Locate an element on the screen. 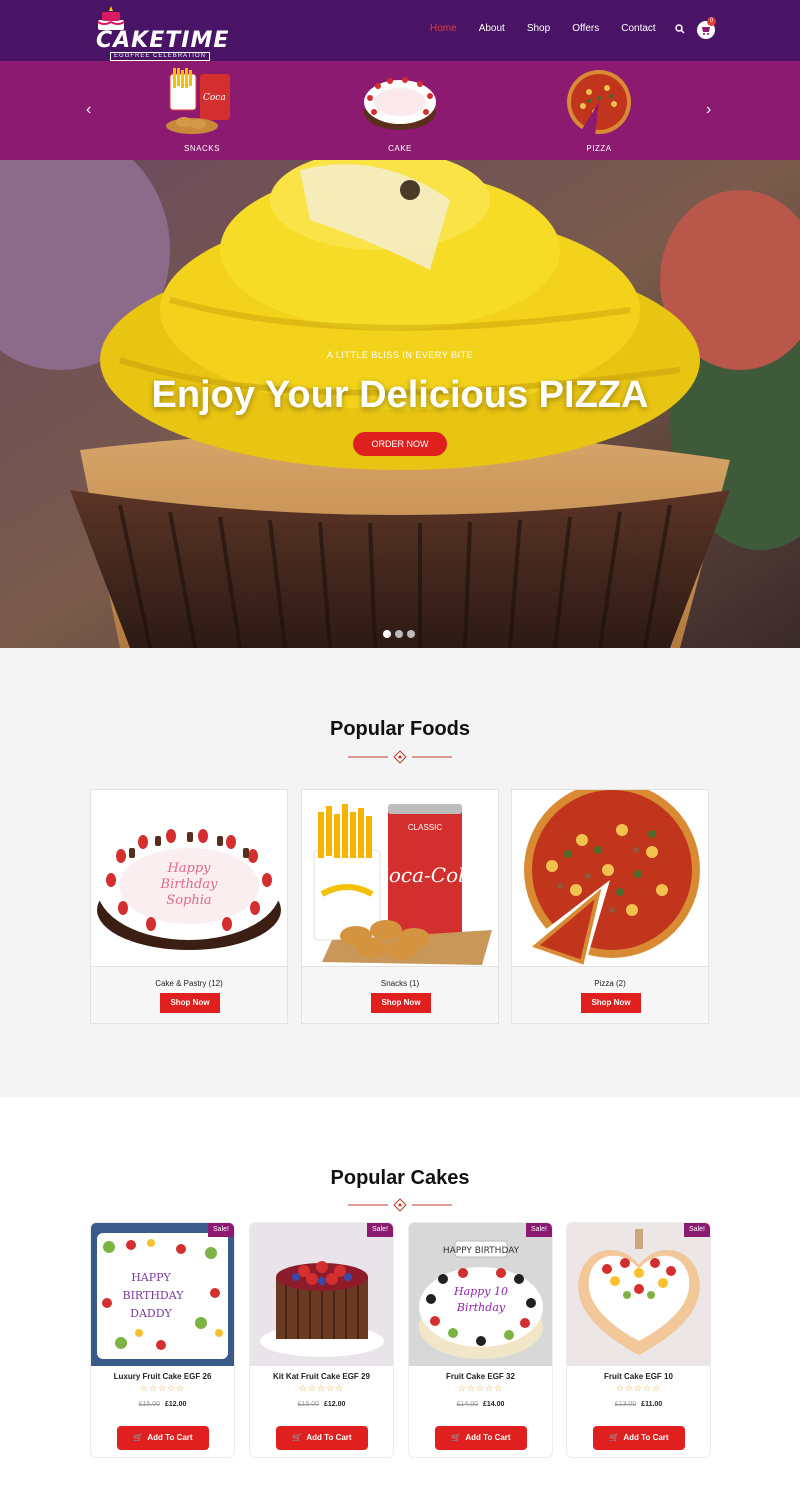  food-category-image is located at coordinates (610, 874).